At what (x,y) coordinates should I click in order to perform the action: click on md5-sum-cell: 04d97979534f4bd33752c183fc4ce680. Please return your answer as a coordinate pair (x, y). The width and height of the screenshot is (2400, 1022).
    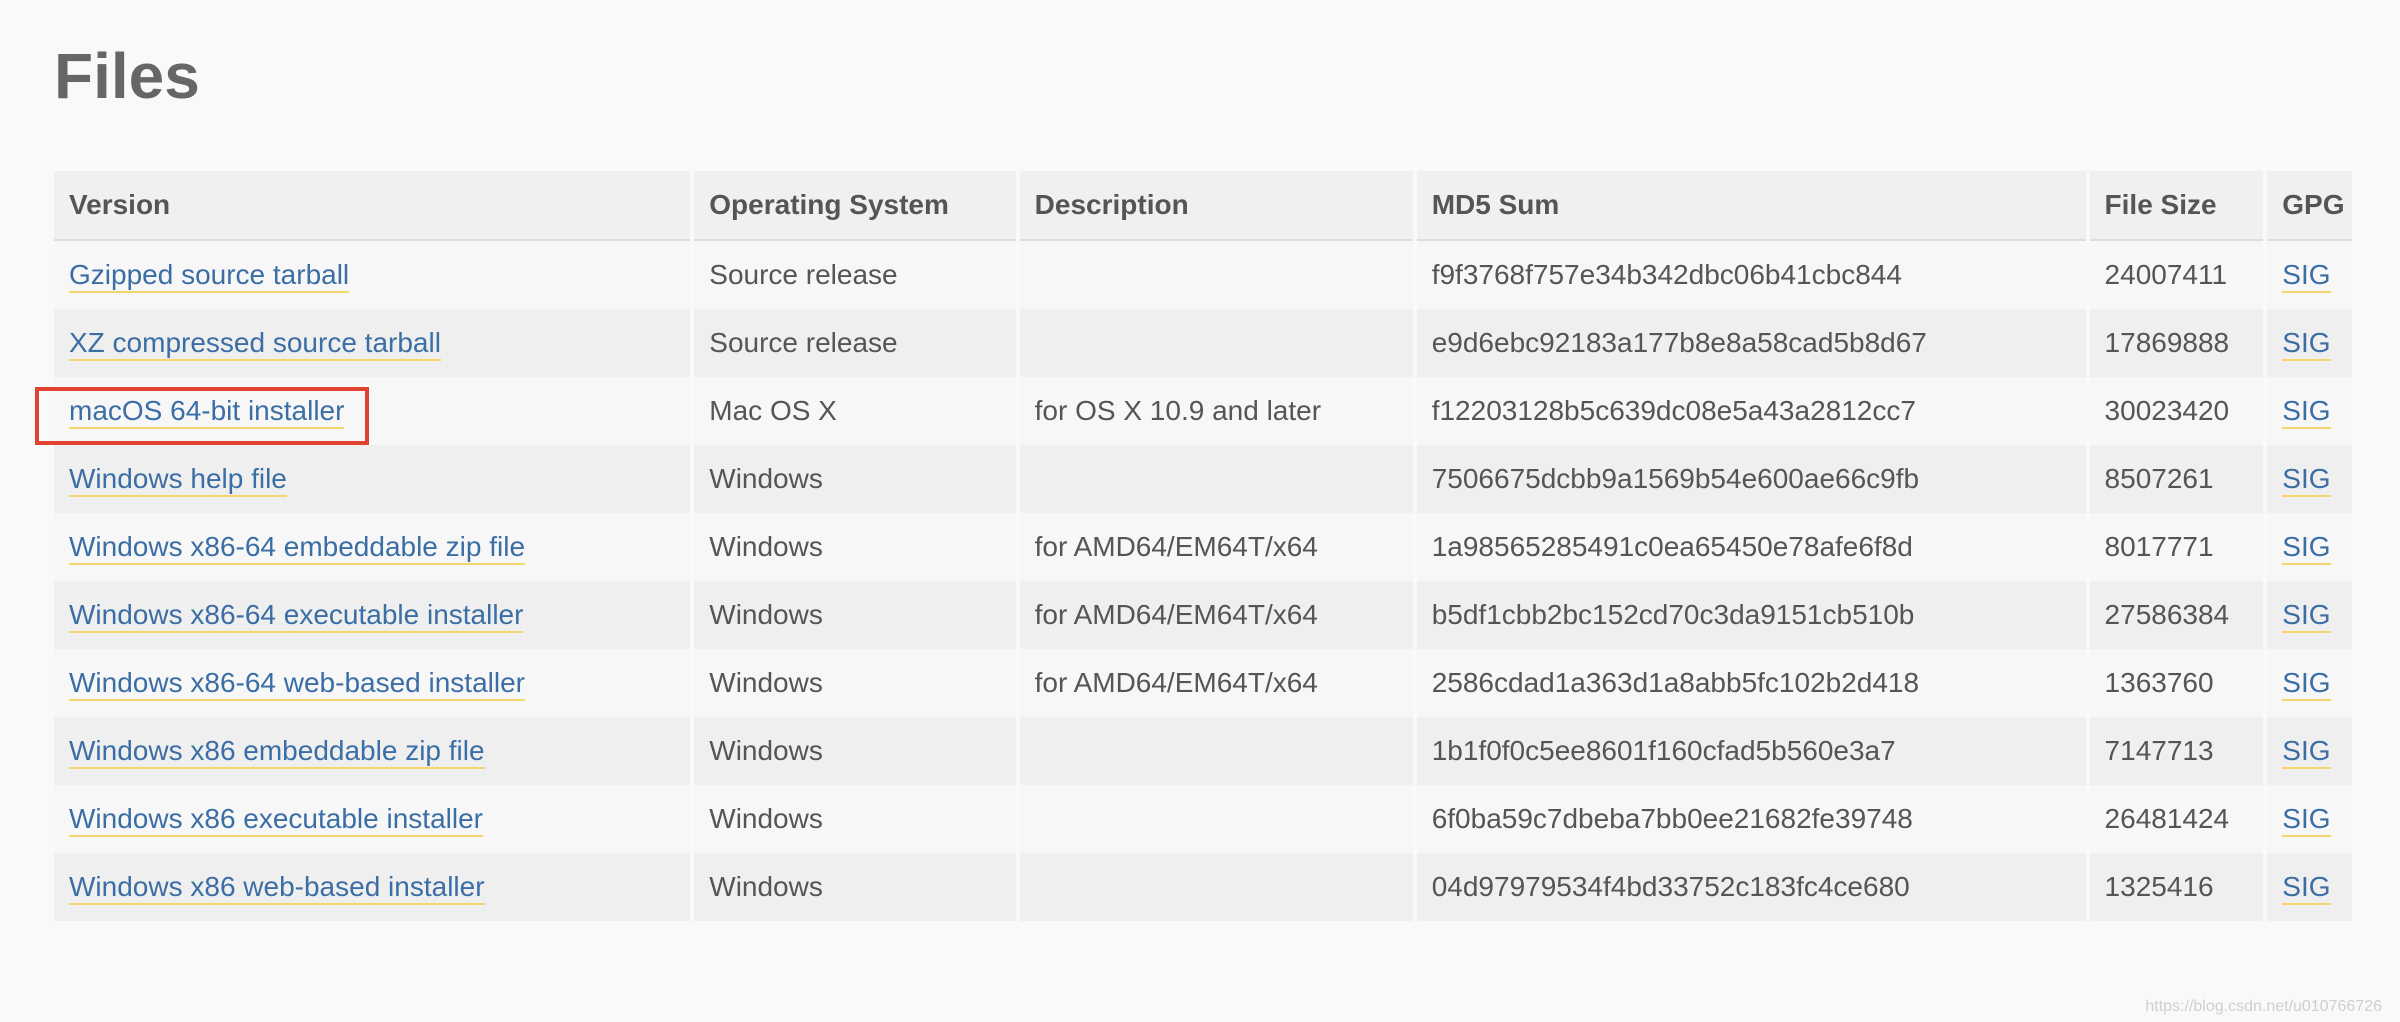
    Looking at the image, I should click on (1751, 887).